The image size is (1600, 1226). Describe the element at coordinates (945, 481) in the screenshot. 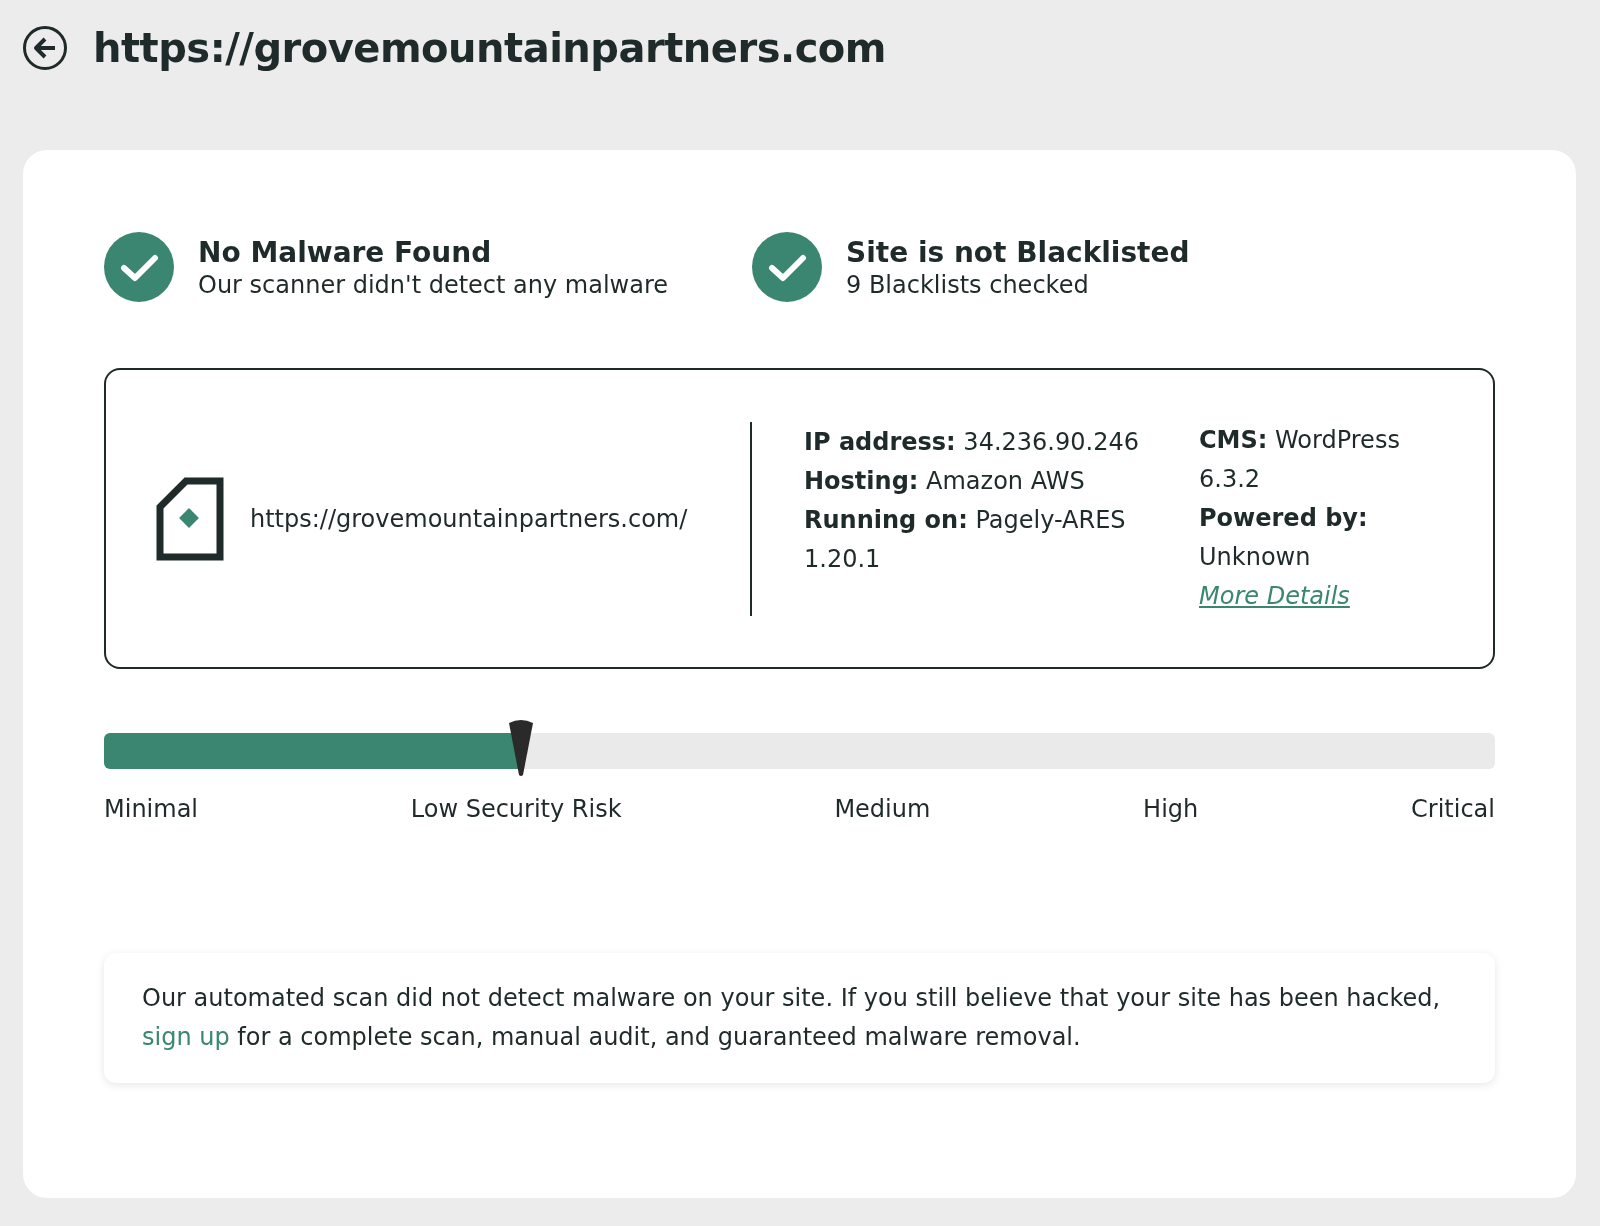

I see `site-detail: Hosting: Amazon AWS` at that location.